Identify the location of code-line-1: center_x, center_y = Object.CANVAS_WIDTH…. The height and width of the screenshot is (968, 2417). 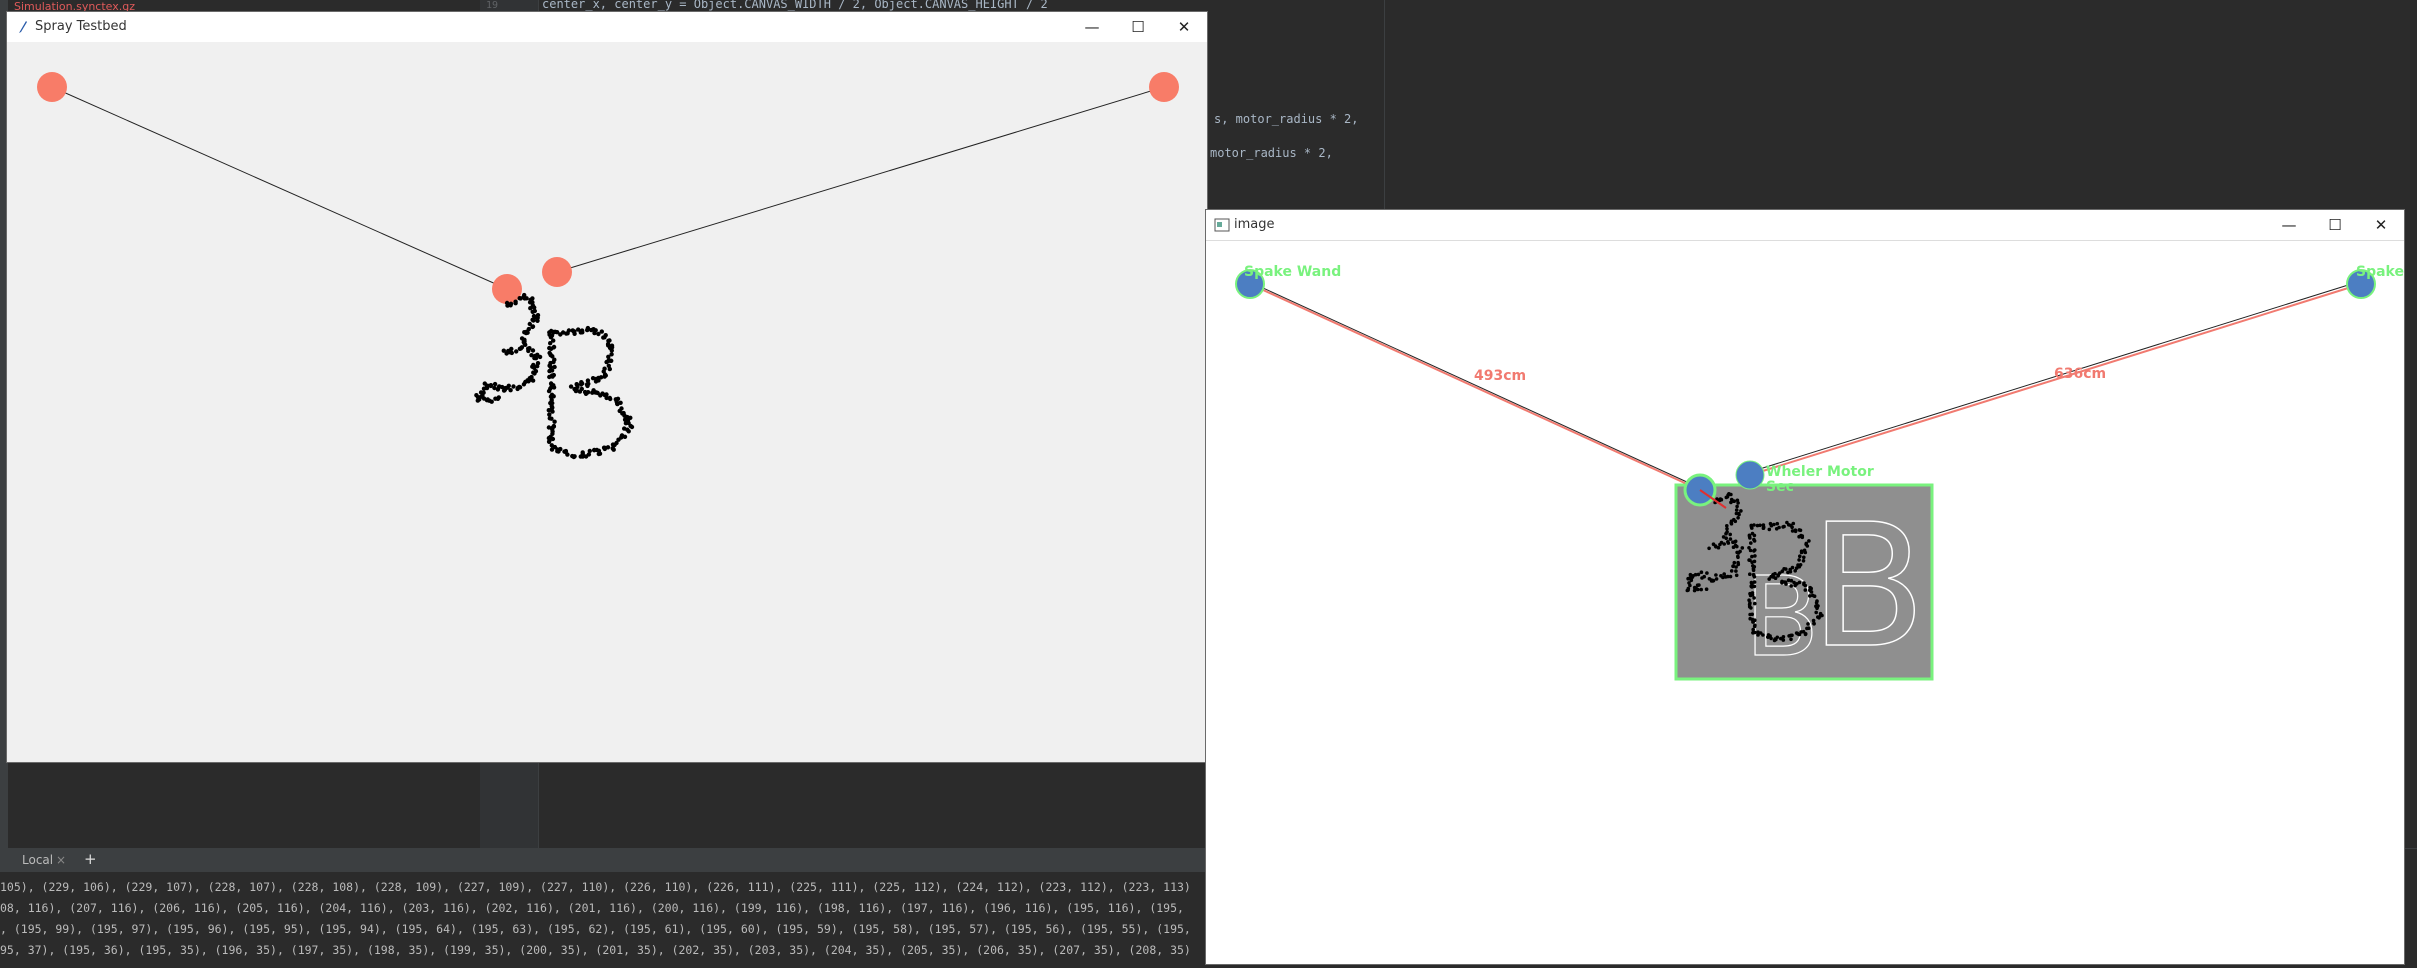
(795, 5).